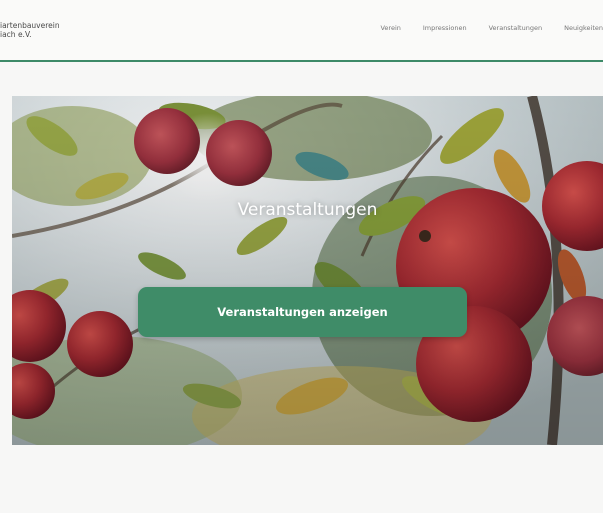 The image size is (603, 513). I want to click on nav-item-impressionen: Impressionen, so click(445, 28).